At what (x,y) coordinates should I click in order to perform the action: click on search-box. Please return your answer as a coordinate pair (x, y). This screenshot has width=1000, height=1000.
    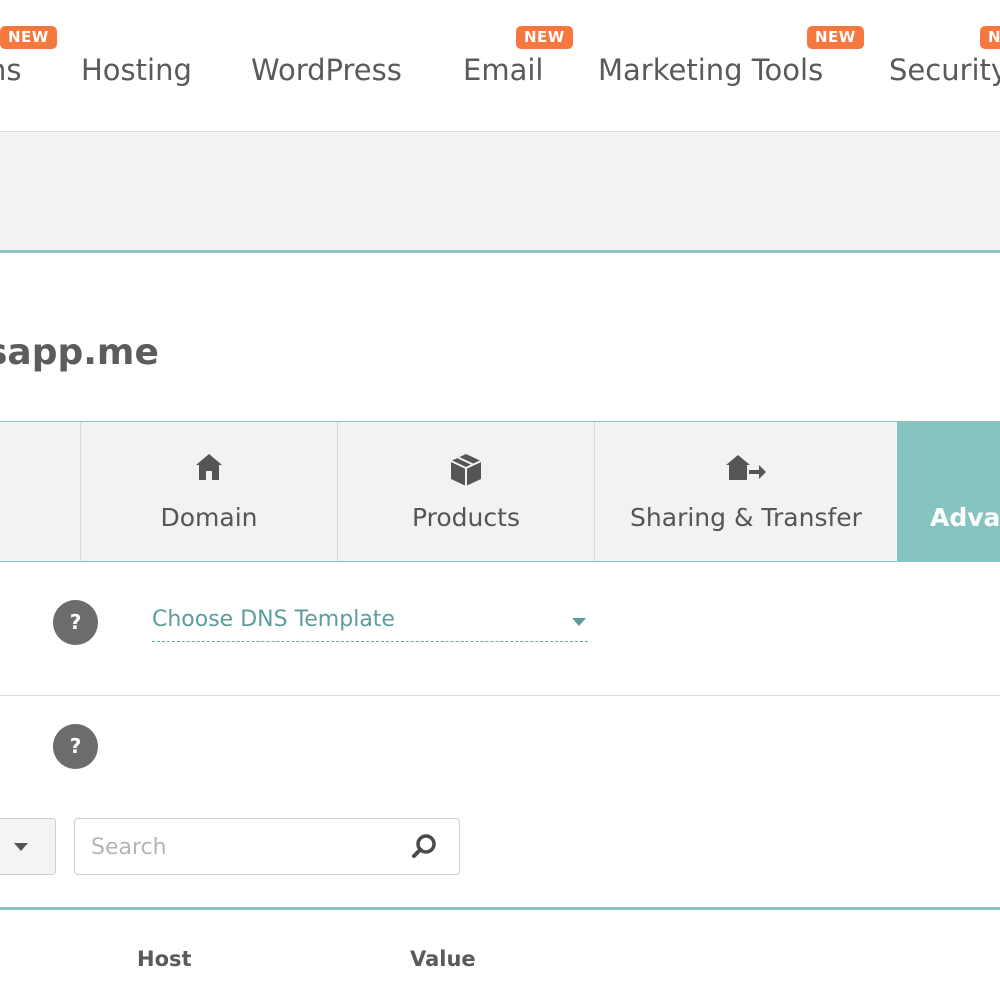
    Looking at the image, I should click on (267, 846).